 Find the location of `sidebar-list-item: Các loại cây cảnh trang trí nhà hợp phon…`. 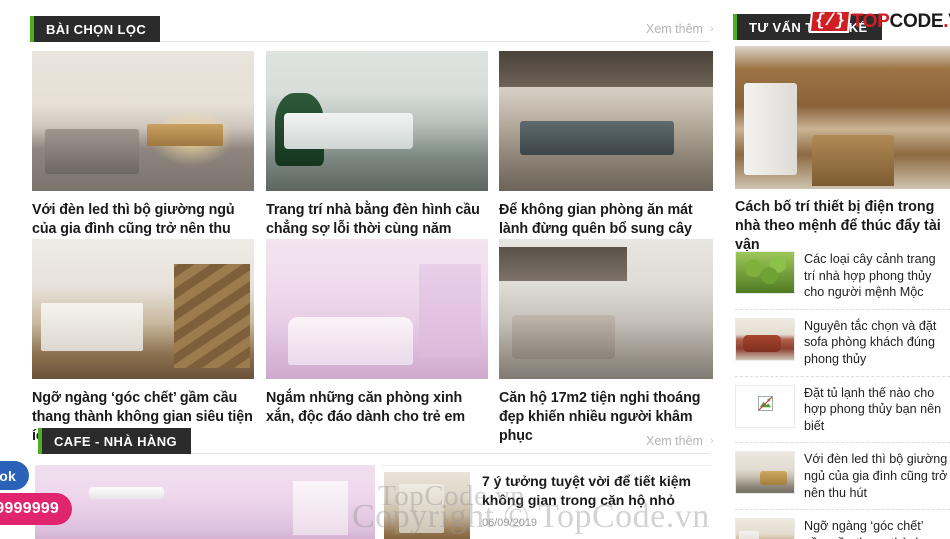

sidebar-list-item: Các loại cây cảnh trang trí nhà hợp phon… is located at coordinates (842, 276).